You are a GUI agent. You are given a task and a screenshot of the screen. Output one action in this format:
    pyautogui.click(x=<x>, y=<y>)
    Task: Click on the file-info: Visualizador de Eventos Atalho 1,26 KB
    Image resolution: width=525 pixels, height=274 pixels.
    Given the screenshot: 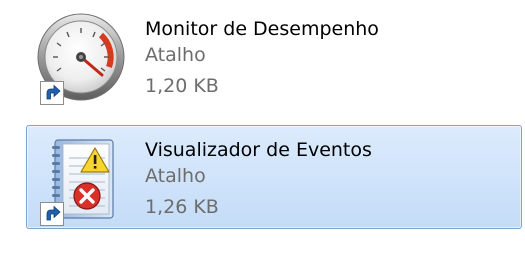 What is the action you would take?
    pyautogui.click(x=258, y=182)
    